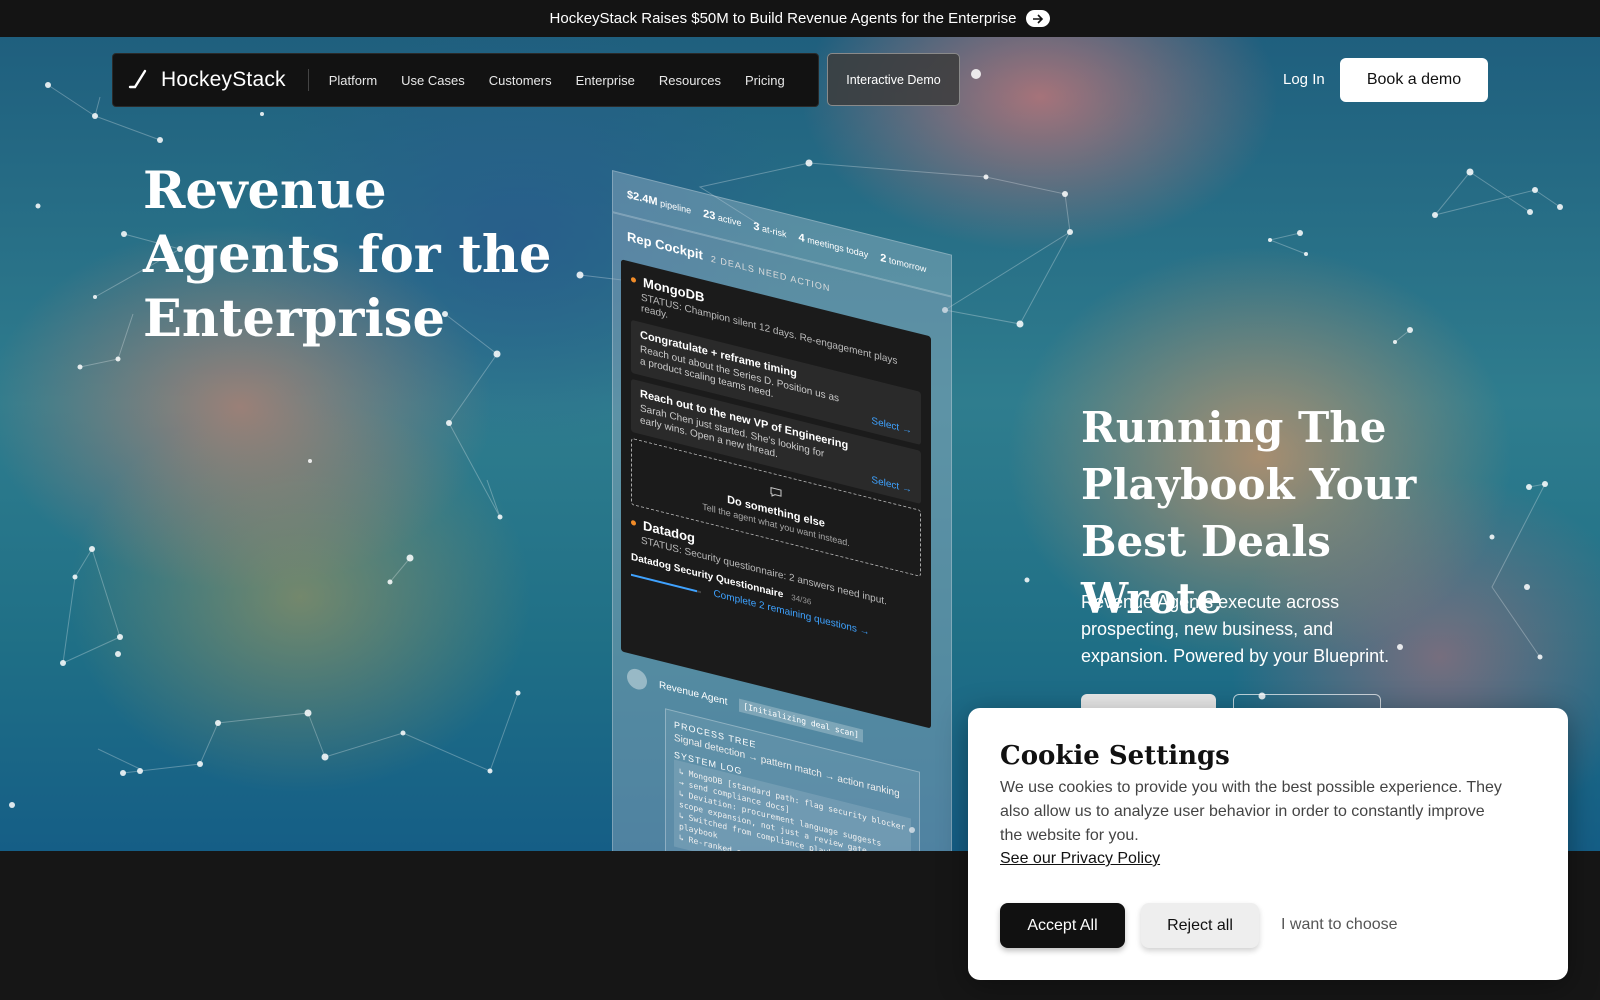  I want to click on nav-platform: Platform, so click(353, 80).